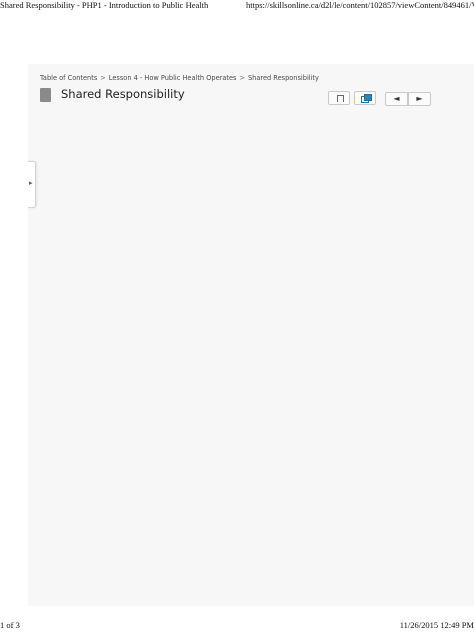 The width and height of the screenshot is (474, 632). What do you see at coordinates (436, 625) in the screenshot?
I see `print-footer-datetime: 11/26/2015 12:49 PM` at bounding box center [436, 625].